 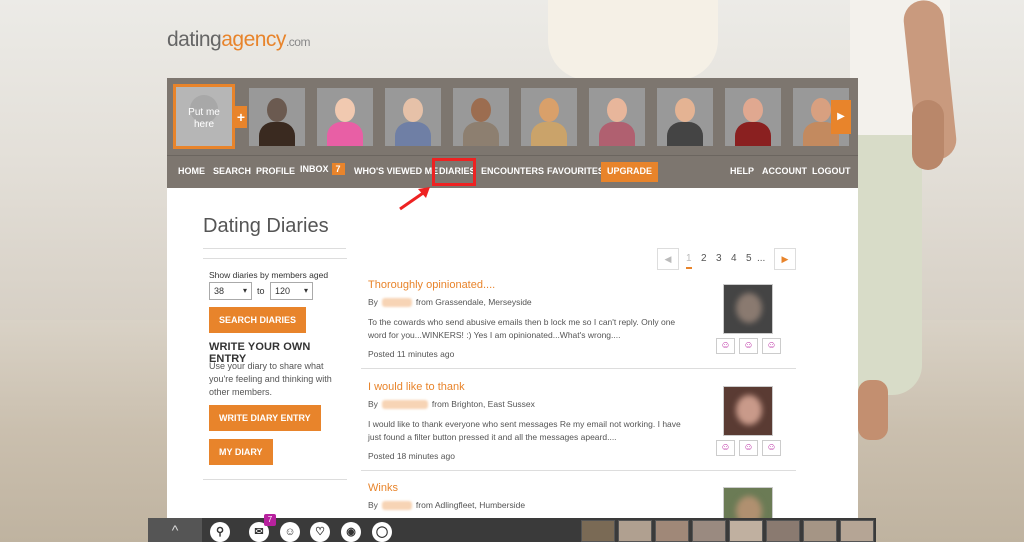 I want to click on put-me-here-slot: Put me here, so click(x=204, y=116).